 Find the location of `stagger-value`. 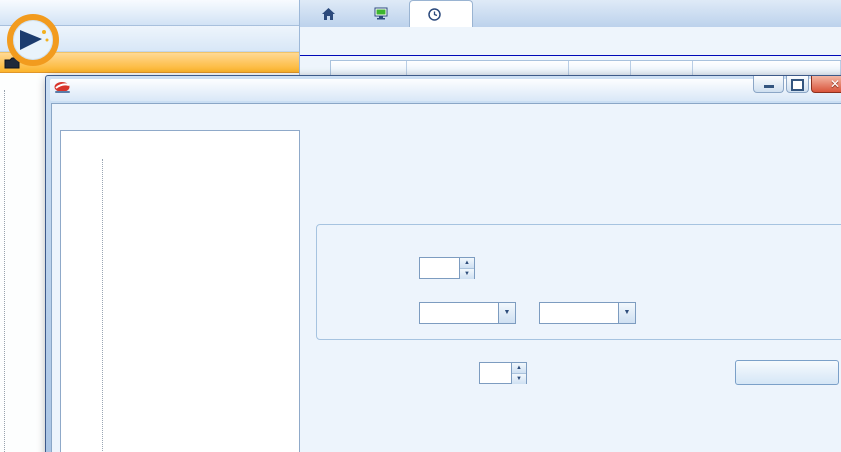

stagger-value is located at coordinates (495, 373).